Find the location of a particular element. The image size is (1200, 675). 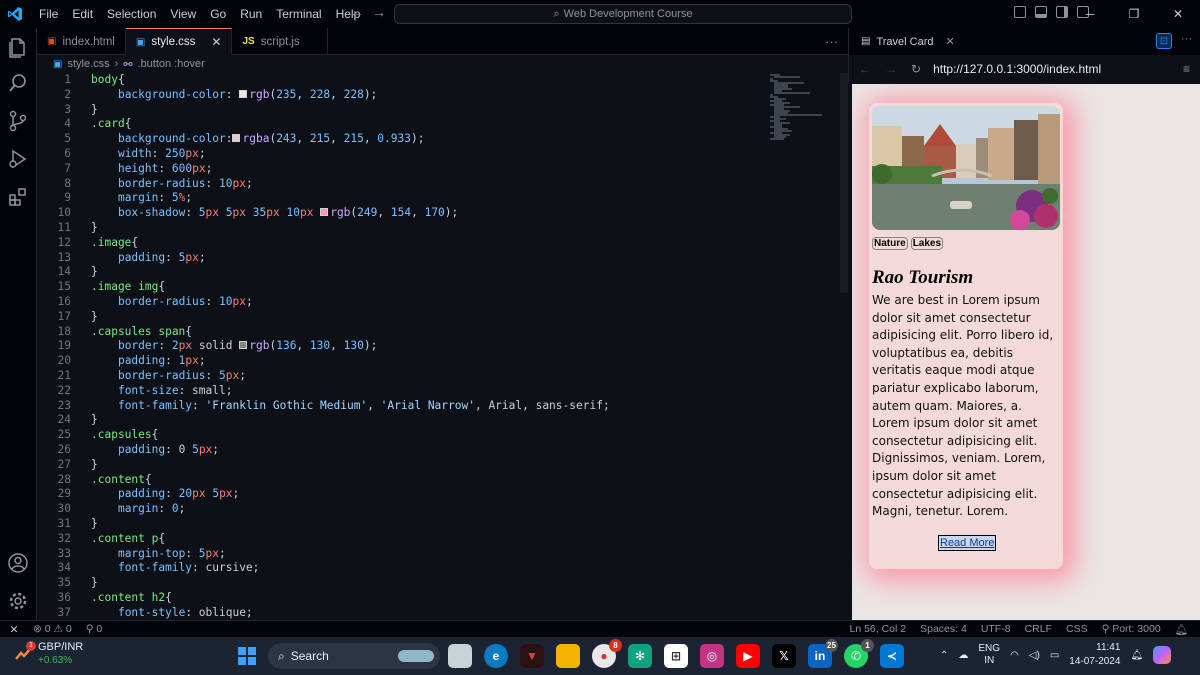

toggle-secondary-sidebar-icon is located at coordinates (1062, 12).